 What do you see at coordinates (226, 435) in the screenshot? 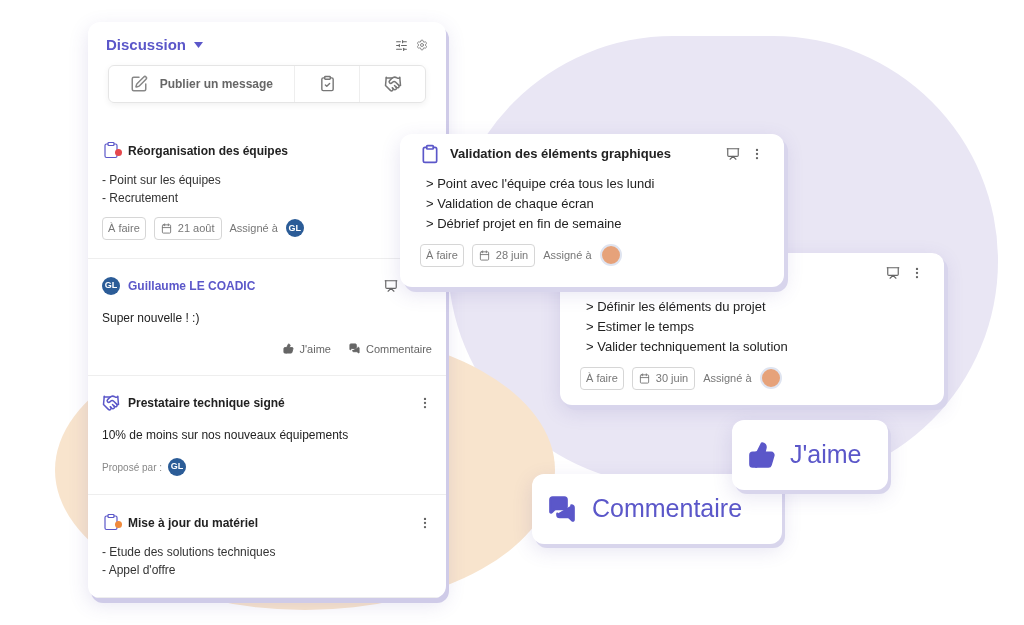
I see `deal-text: 10% de moins sur nos nouveaux équipements` at bounding box center [226, 435].